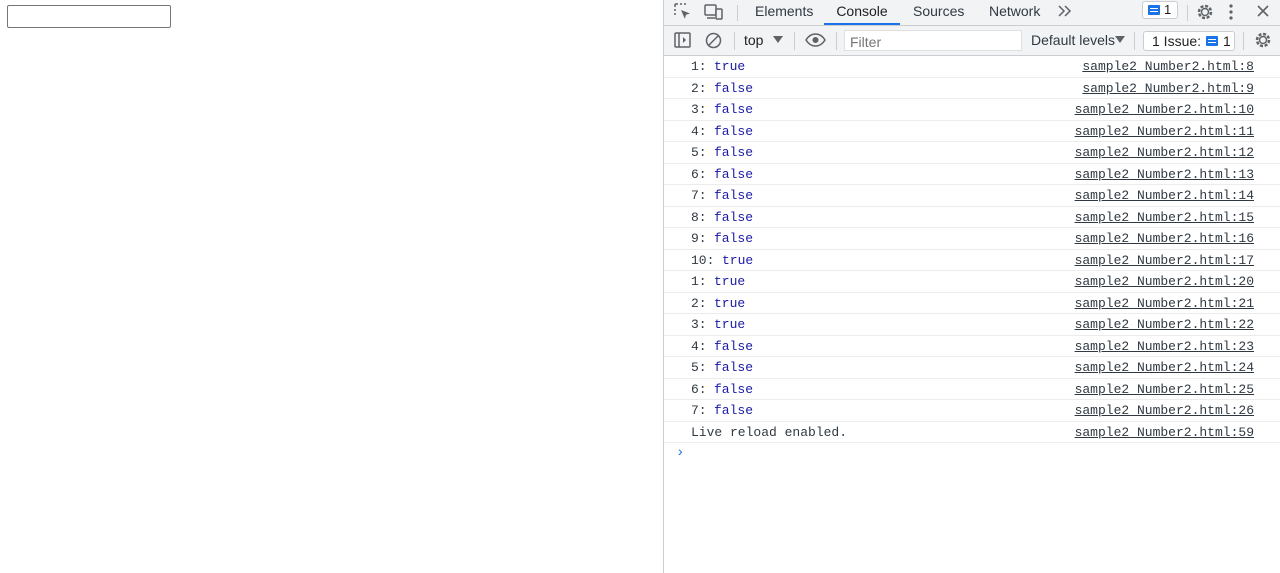 The width and height of the screenshot is (1280, 573). Describe the element at coordinates (89, 16) in the screenshot. I see `page-text-input` at that location.